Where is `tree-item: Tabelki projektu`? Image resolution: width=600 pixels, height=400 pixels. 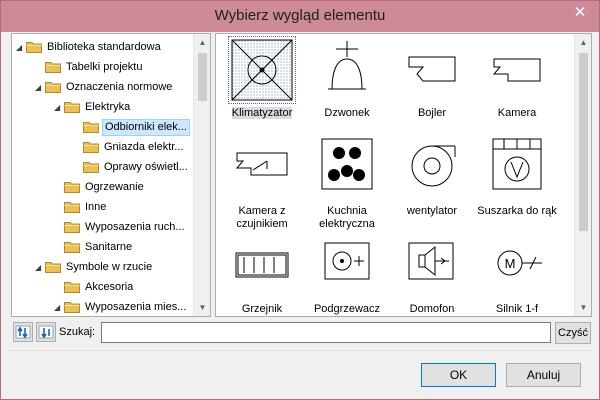
tree-item: Tabelki projektu is located at coordinates (103, 68).